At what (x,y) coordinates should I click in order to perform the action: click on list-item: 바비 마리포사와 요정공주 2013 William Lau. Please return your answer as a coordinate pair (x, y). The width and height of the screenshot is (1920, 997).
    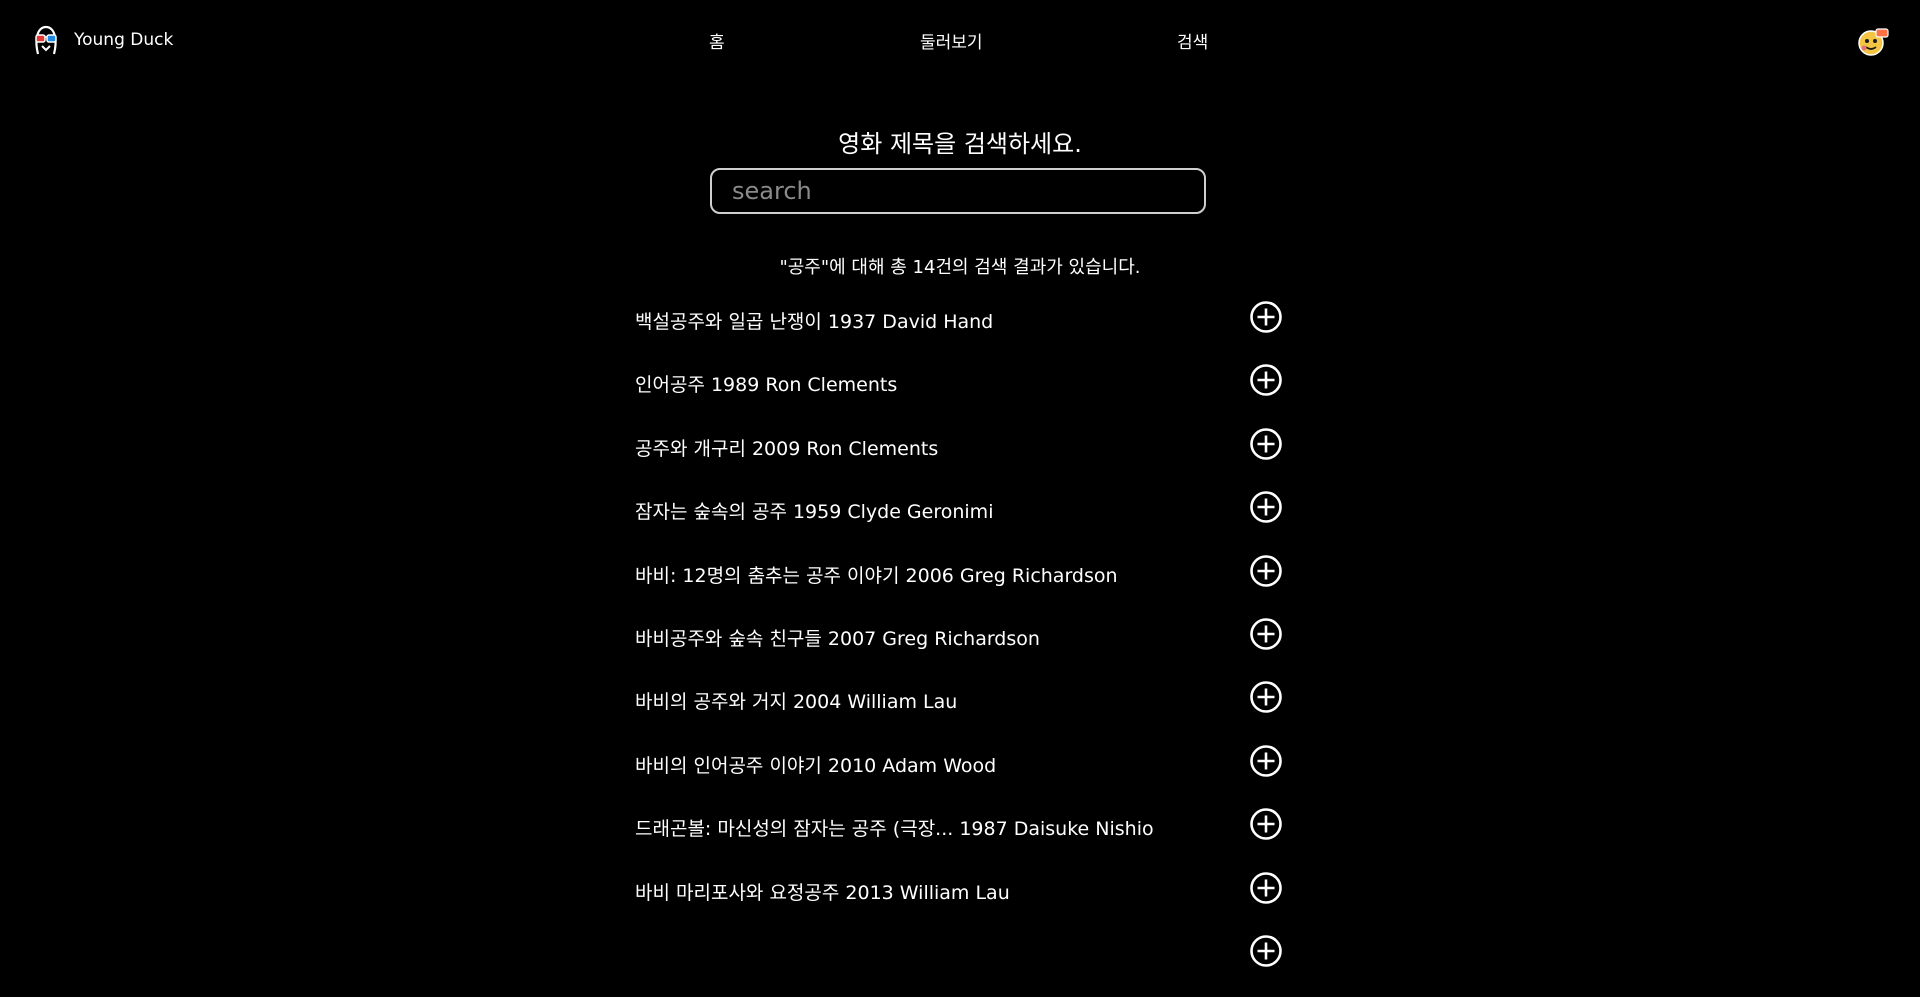
    Looking at the image, I should click on (960, 902).